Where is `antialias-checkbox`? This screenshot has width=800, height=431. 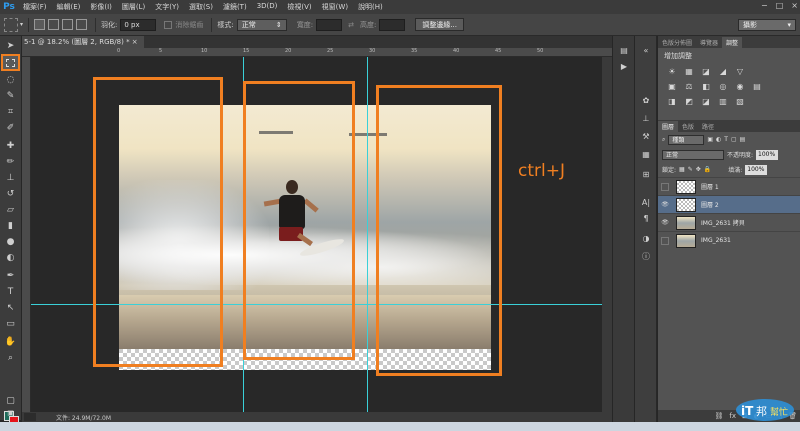 antialias-checkbox is located at coordinates (168, 24).